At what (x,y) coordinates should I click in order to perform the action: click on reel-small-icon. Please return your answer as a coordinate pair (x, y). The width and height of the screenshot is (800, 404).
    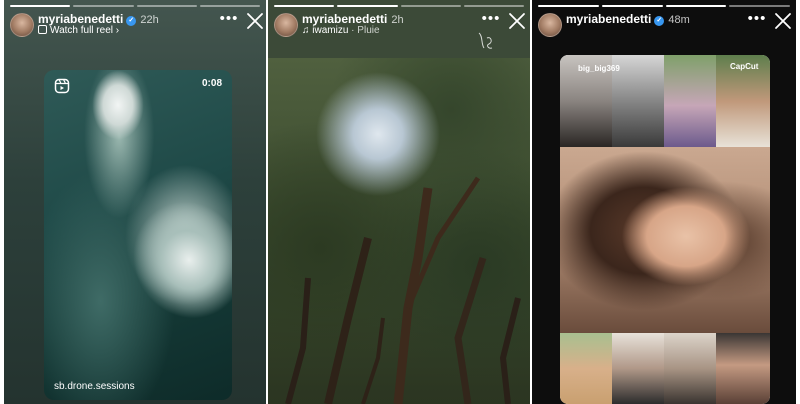
    Looking at the image, I should click on (42, 29).